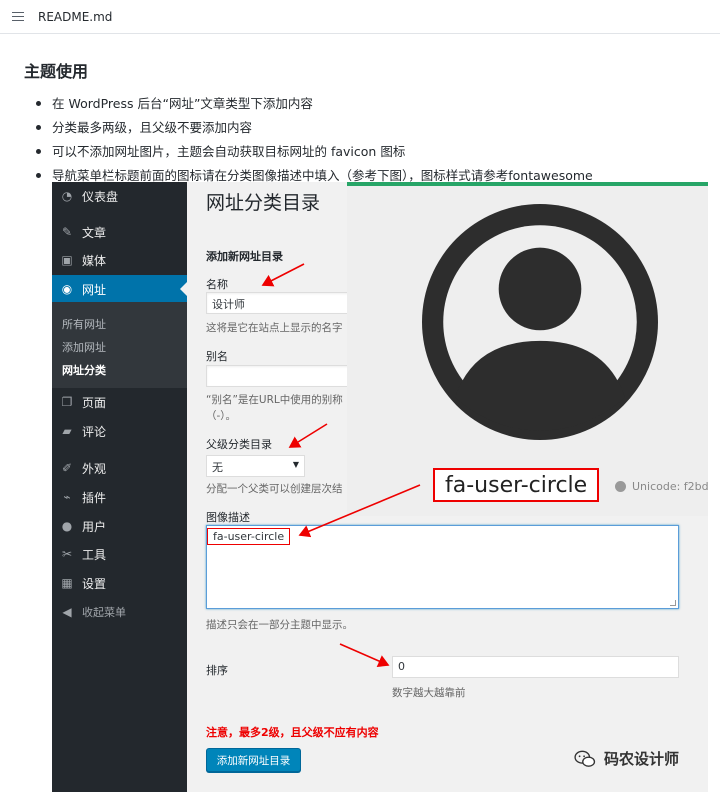 This screenshot has height=792, width=720. I want to click on plugin-icon: ⌁, so click(67, 497).